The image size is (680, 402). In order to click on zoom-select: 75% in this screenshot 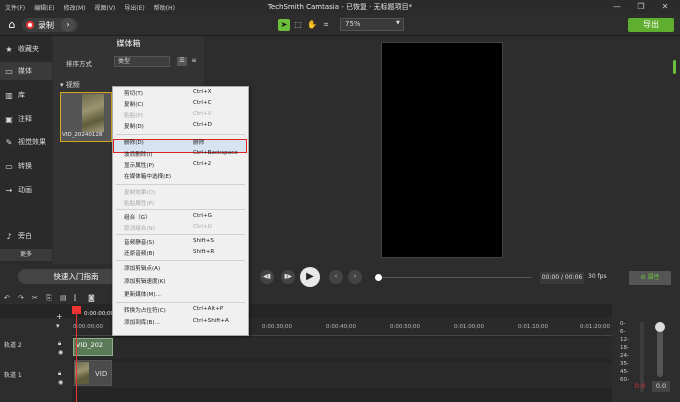, I will do `click(372, 24)`.